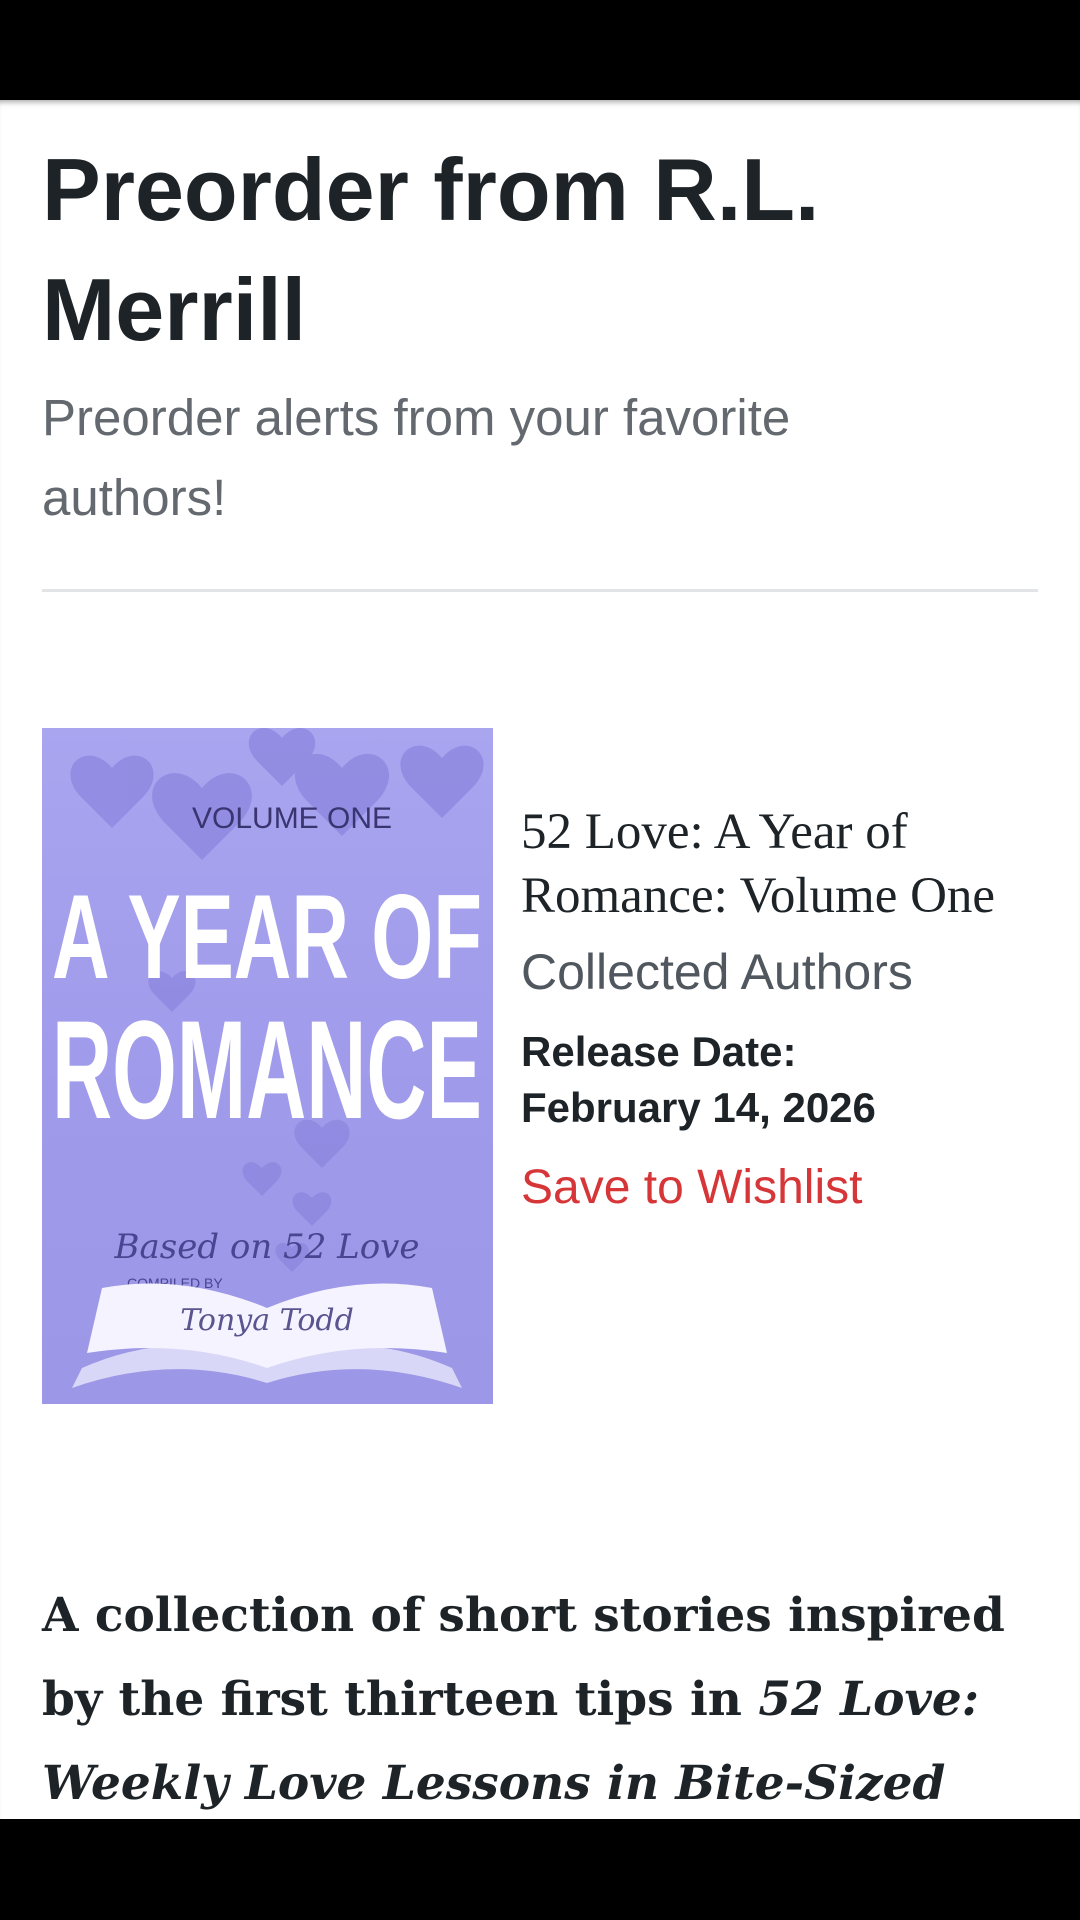 This screenshot has width=1080, height=1920. What do you see at coordinates (540, 1869) in the screenshot?
I see `navigation-bar` at bounding box center [540, 1869].